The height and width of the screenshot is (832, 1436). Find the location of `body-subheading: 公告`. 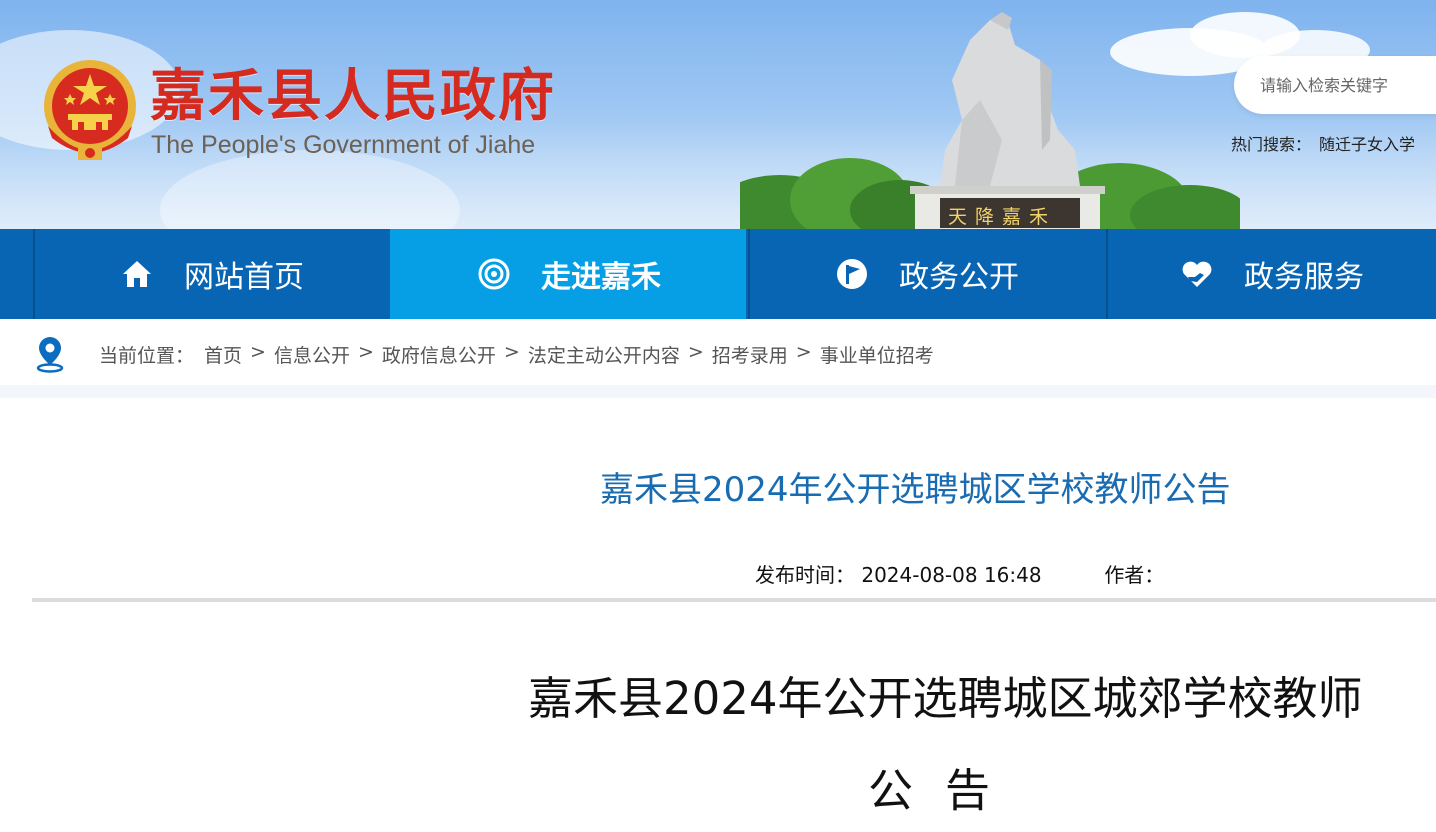

body-subheading: 公告 is located at coordinates (945, 790).